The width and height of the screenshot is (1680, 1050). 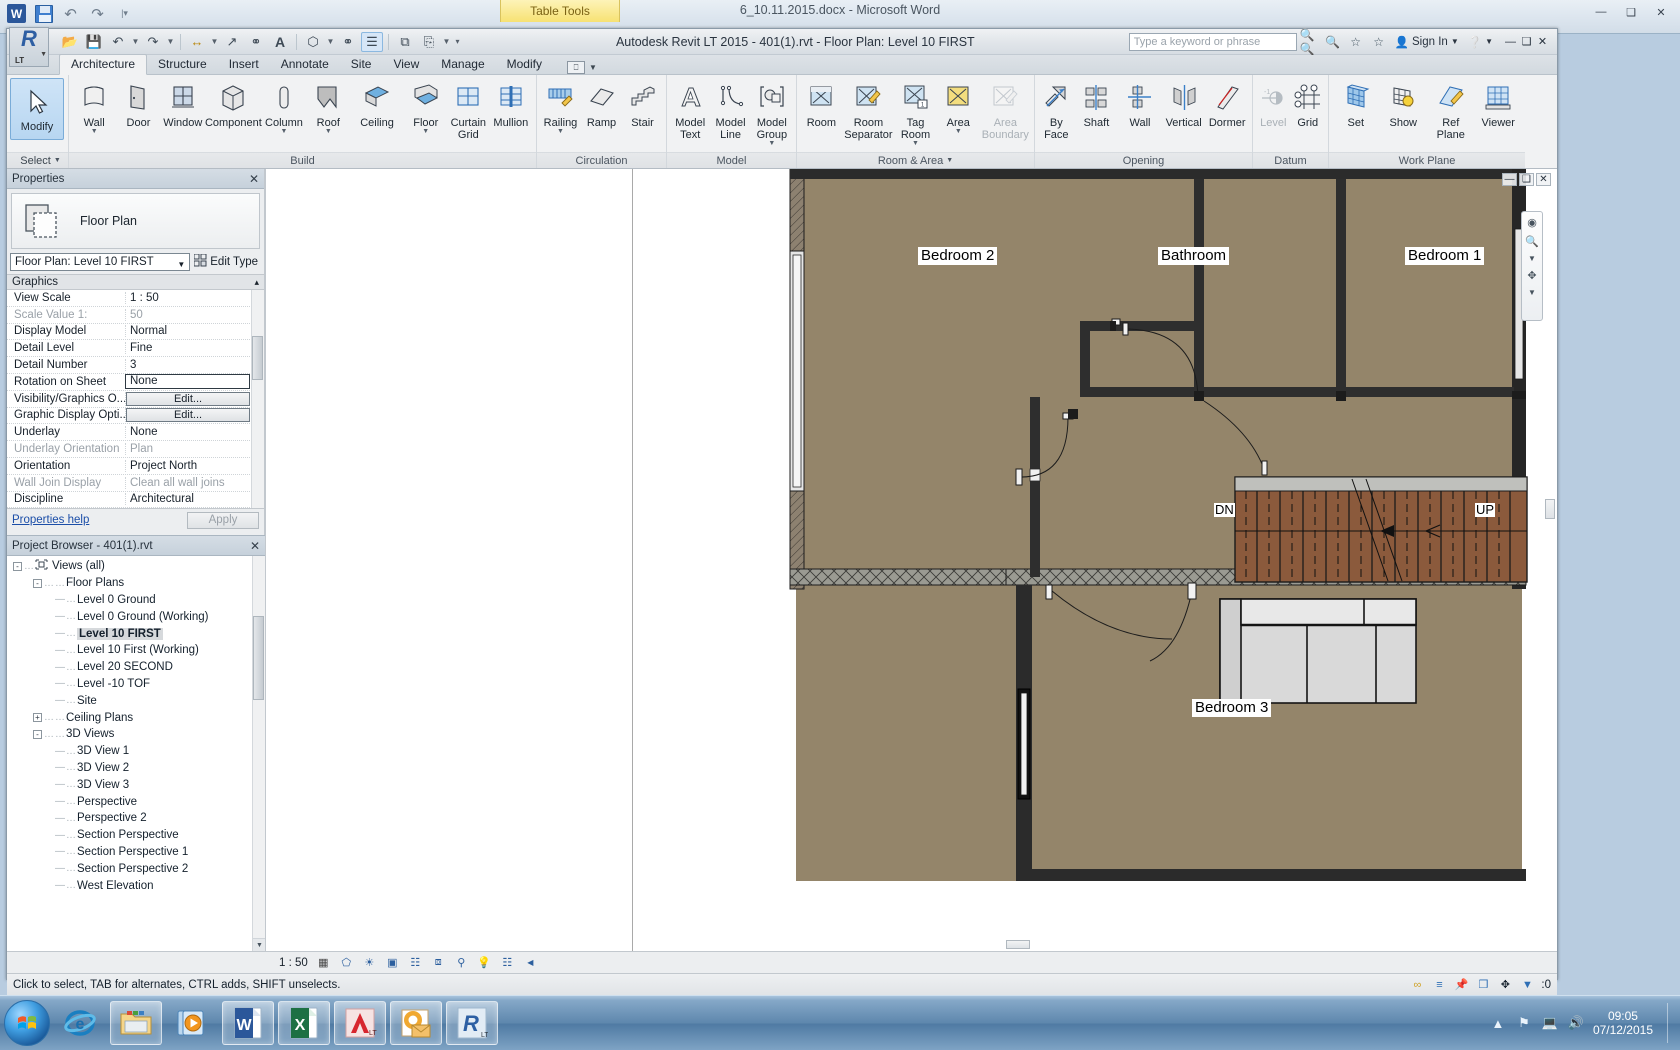 I want to click on reference-plane-button: Ref Plane, so click(x=1451, y=109).